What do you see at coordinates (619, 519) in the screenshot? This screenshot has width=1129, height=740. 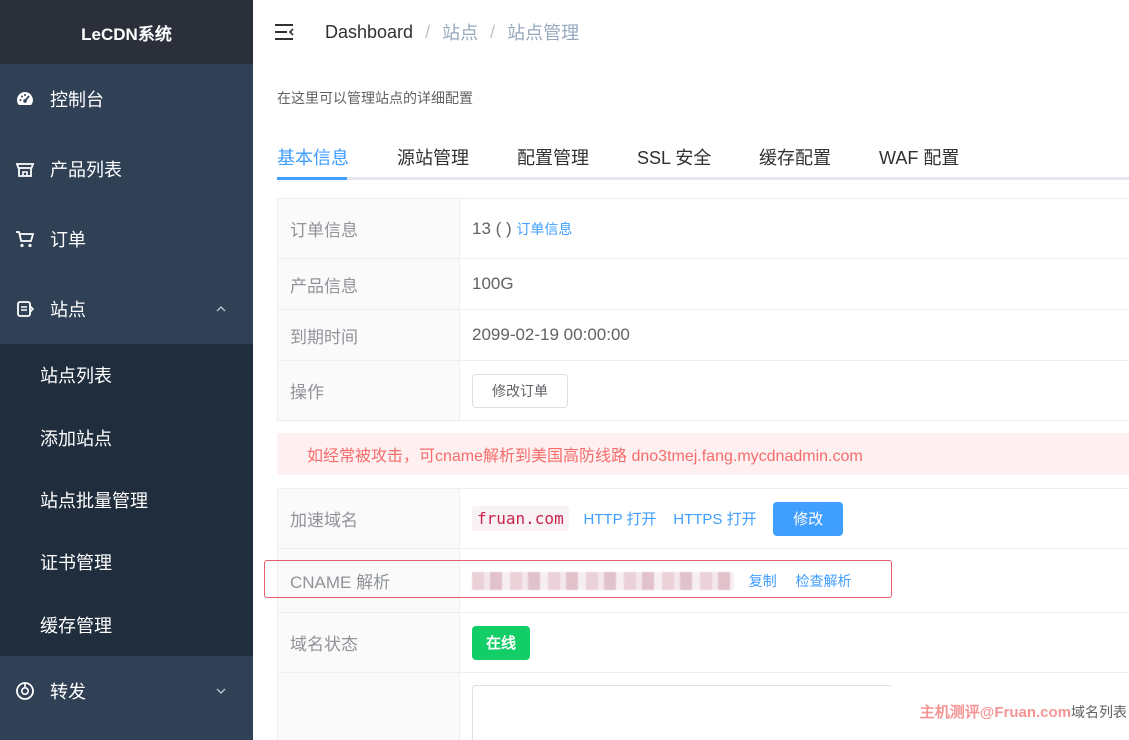 I see `http-open-link: HTTP 打开` at bounding box center [619, 519].